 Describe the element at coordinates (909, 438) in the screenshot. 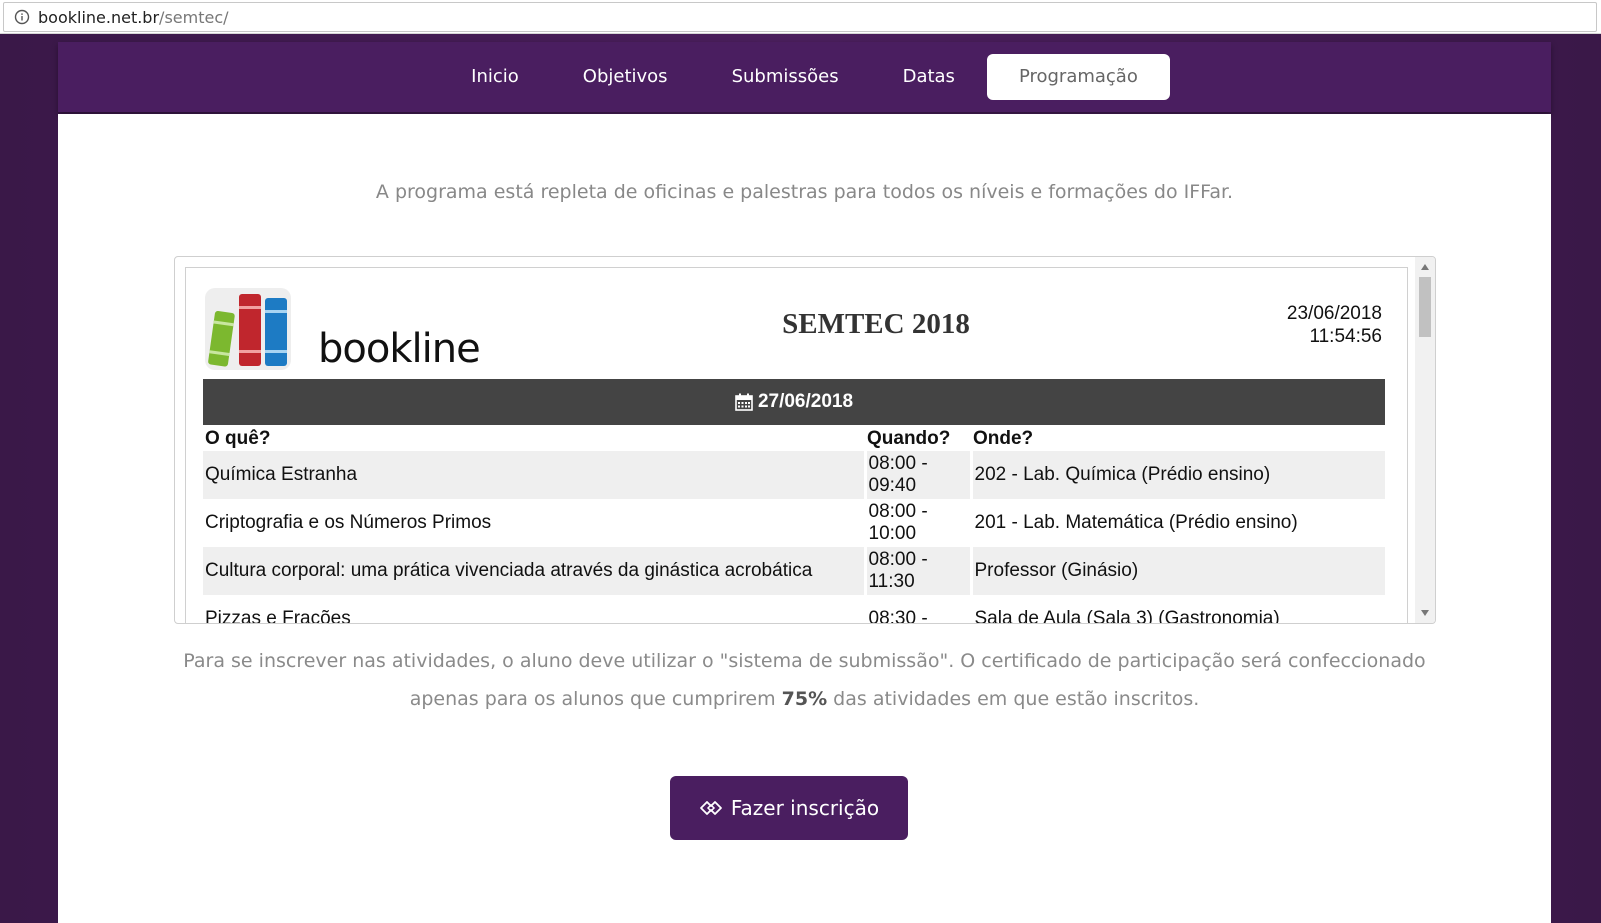

I see `col-when: Quando?` at that location.